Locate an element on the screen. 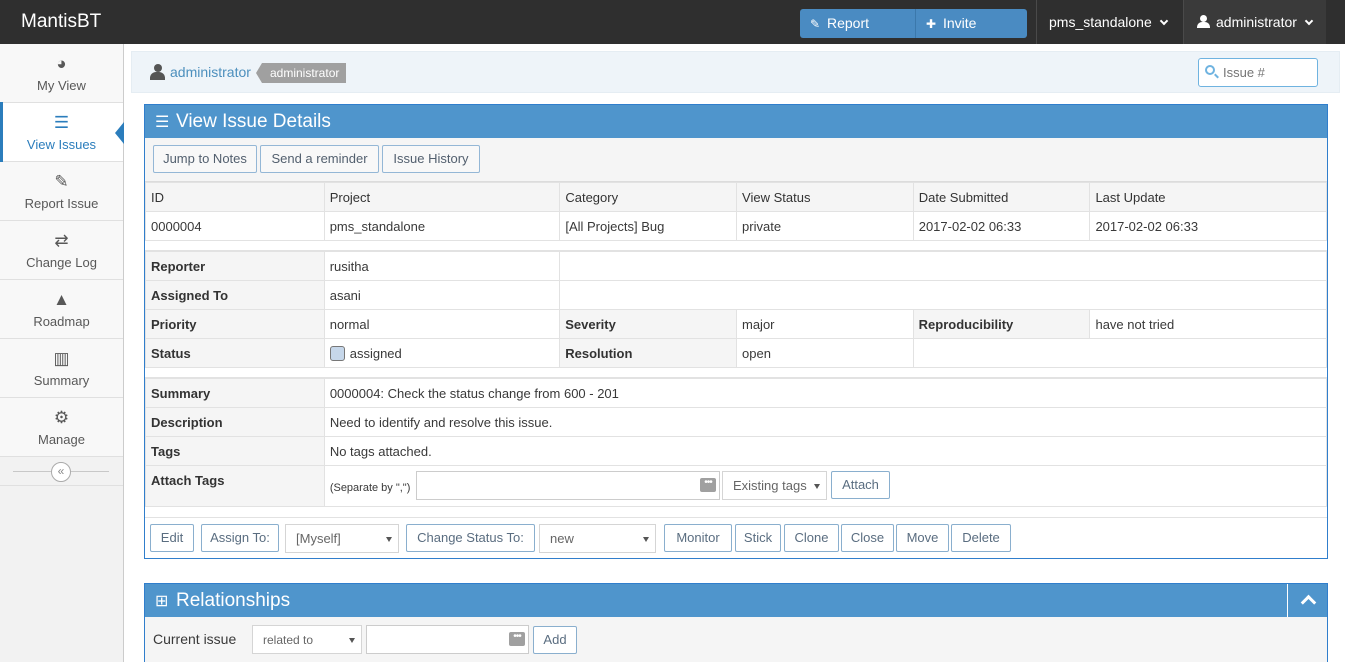 The width and height of the screenshot is (1345, 662). issue-history-button: Issue History is located at coordinates (431, 159).